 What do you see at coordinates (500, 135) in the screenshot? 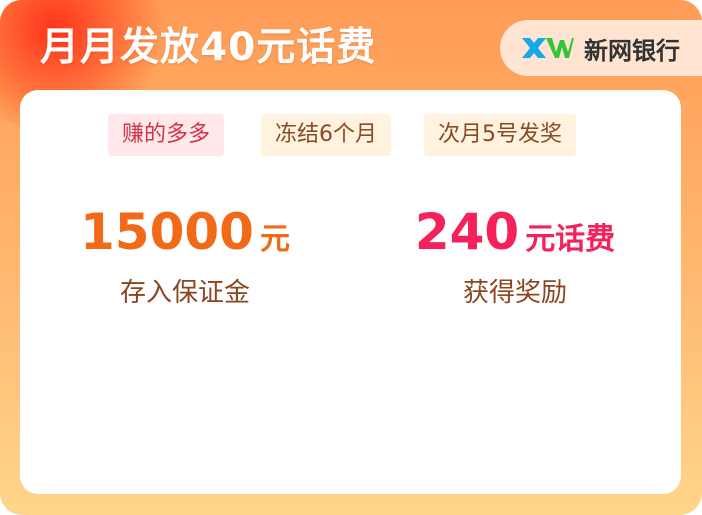
I see `tag-payout-date: 次月5号发奖` at bounding box center [500, 135].